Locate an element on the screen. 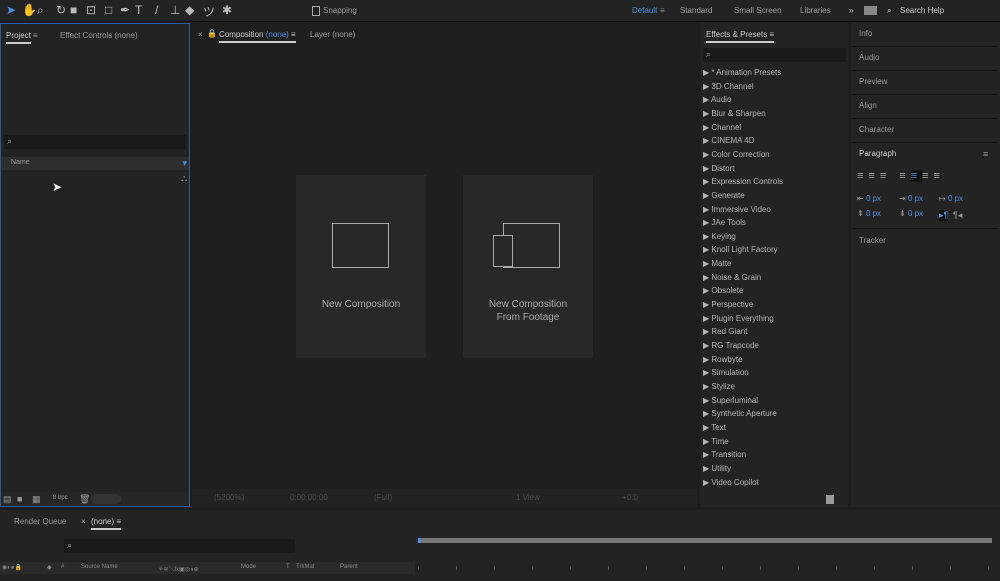 The image size is (1000, 581). workspace-standard: Standard is located at coordinates (696, 10).